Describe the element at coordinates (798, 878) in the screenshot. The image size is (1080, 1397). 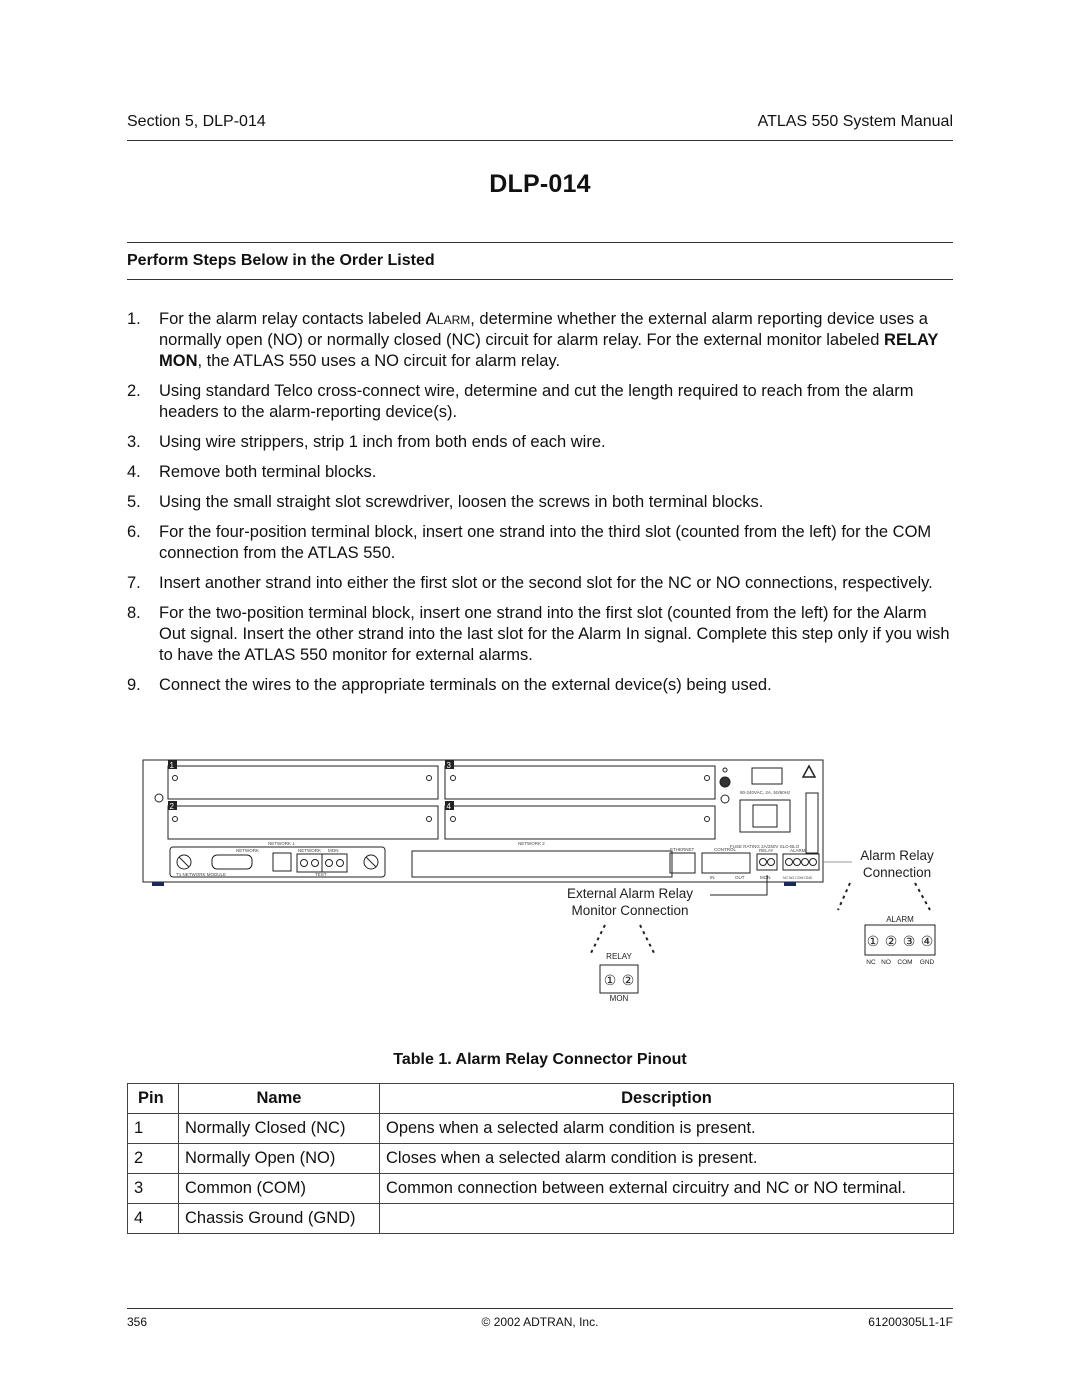
I see `alarm-pins-label: NC NO COM GND` at that location.